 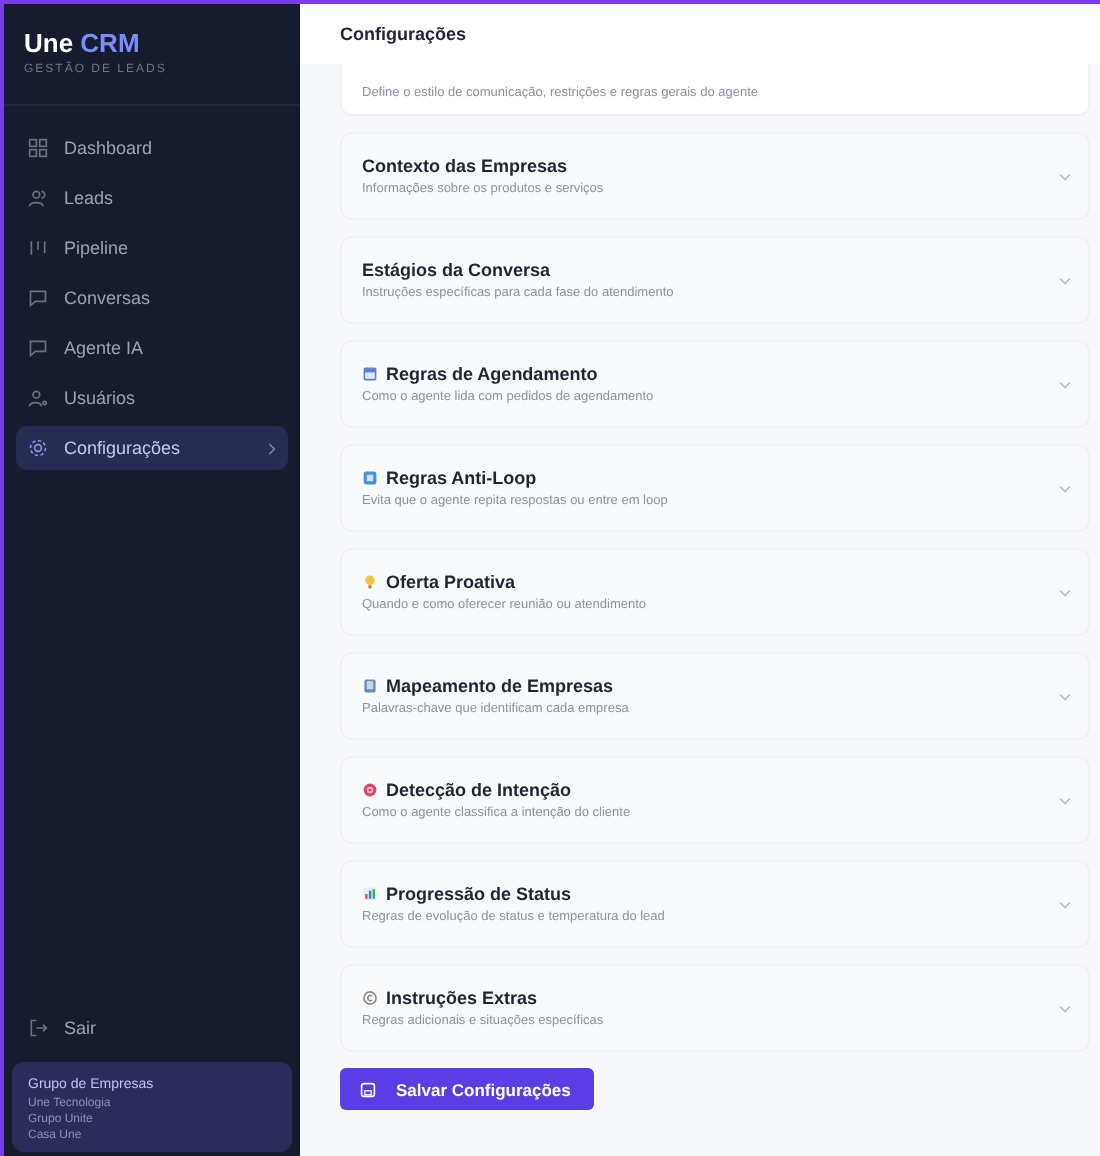 I want to click on calendar-icon, so click(x=370, y=374).